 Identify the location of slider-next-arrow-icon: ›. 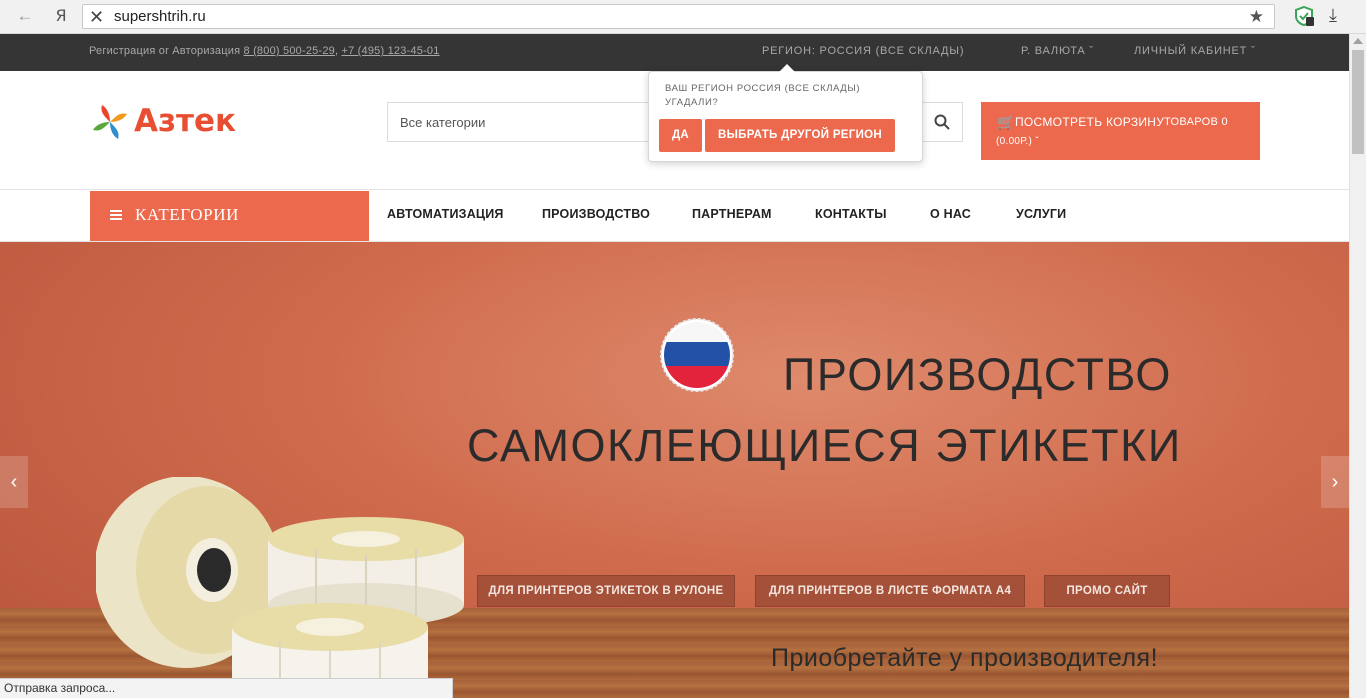
(1335, 482).